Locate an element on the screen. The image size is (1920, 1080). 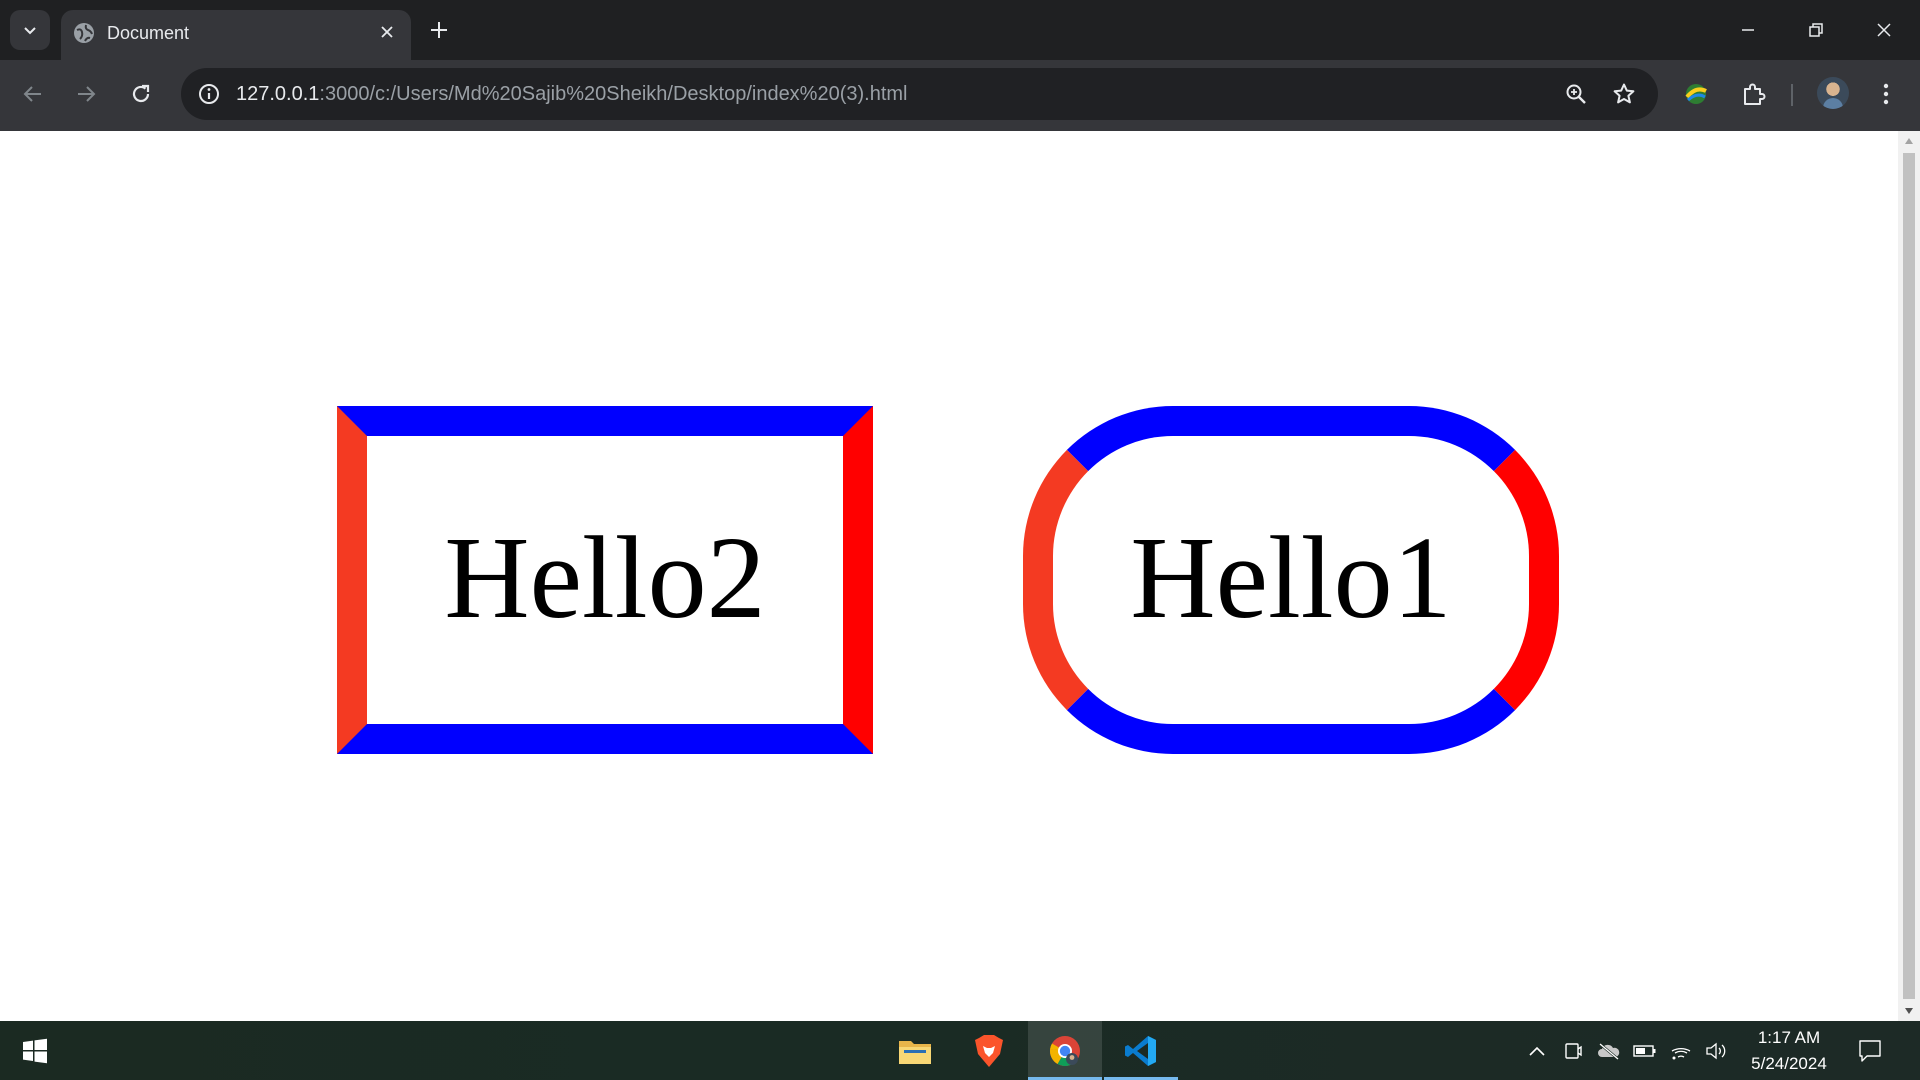
taskbar: 1:17 AM 5/24/2024 is located at coordinates (960, 1050).